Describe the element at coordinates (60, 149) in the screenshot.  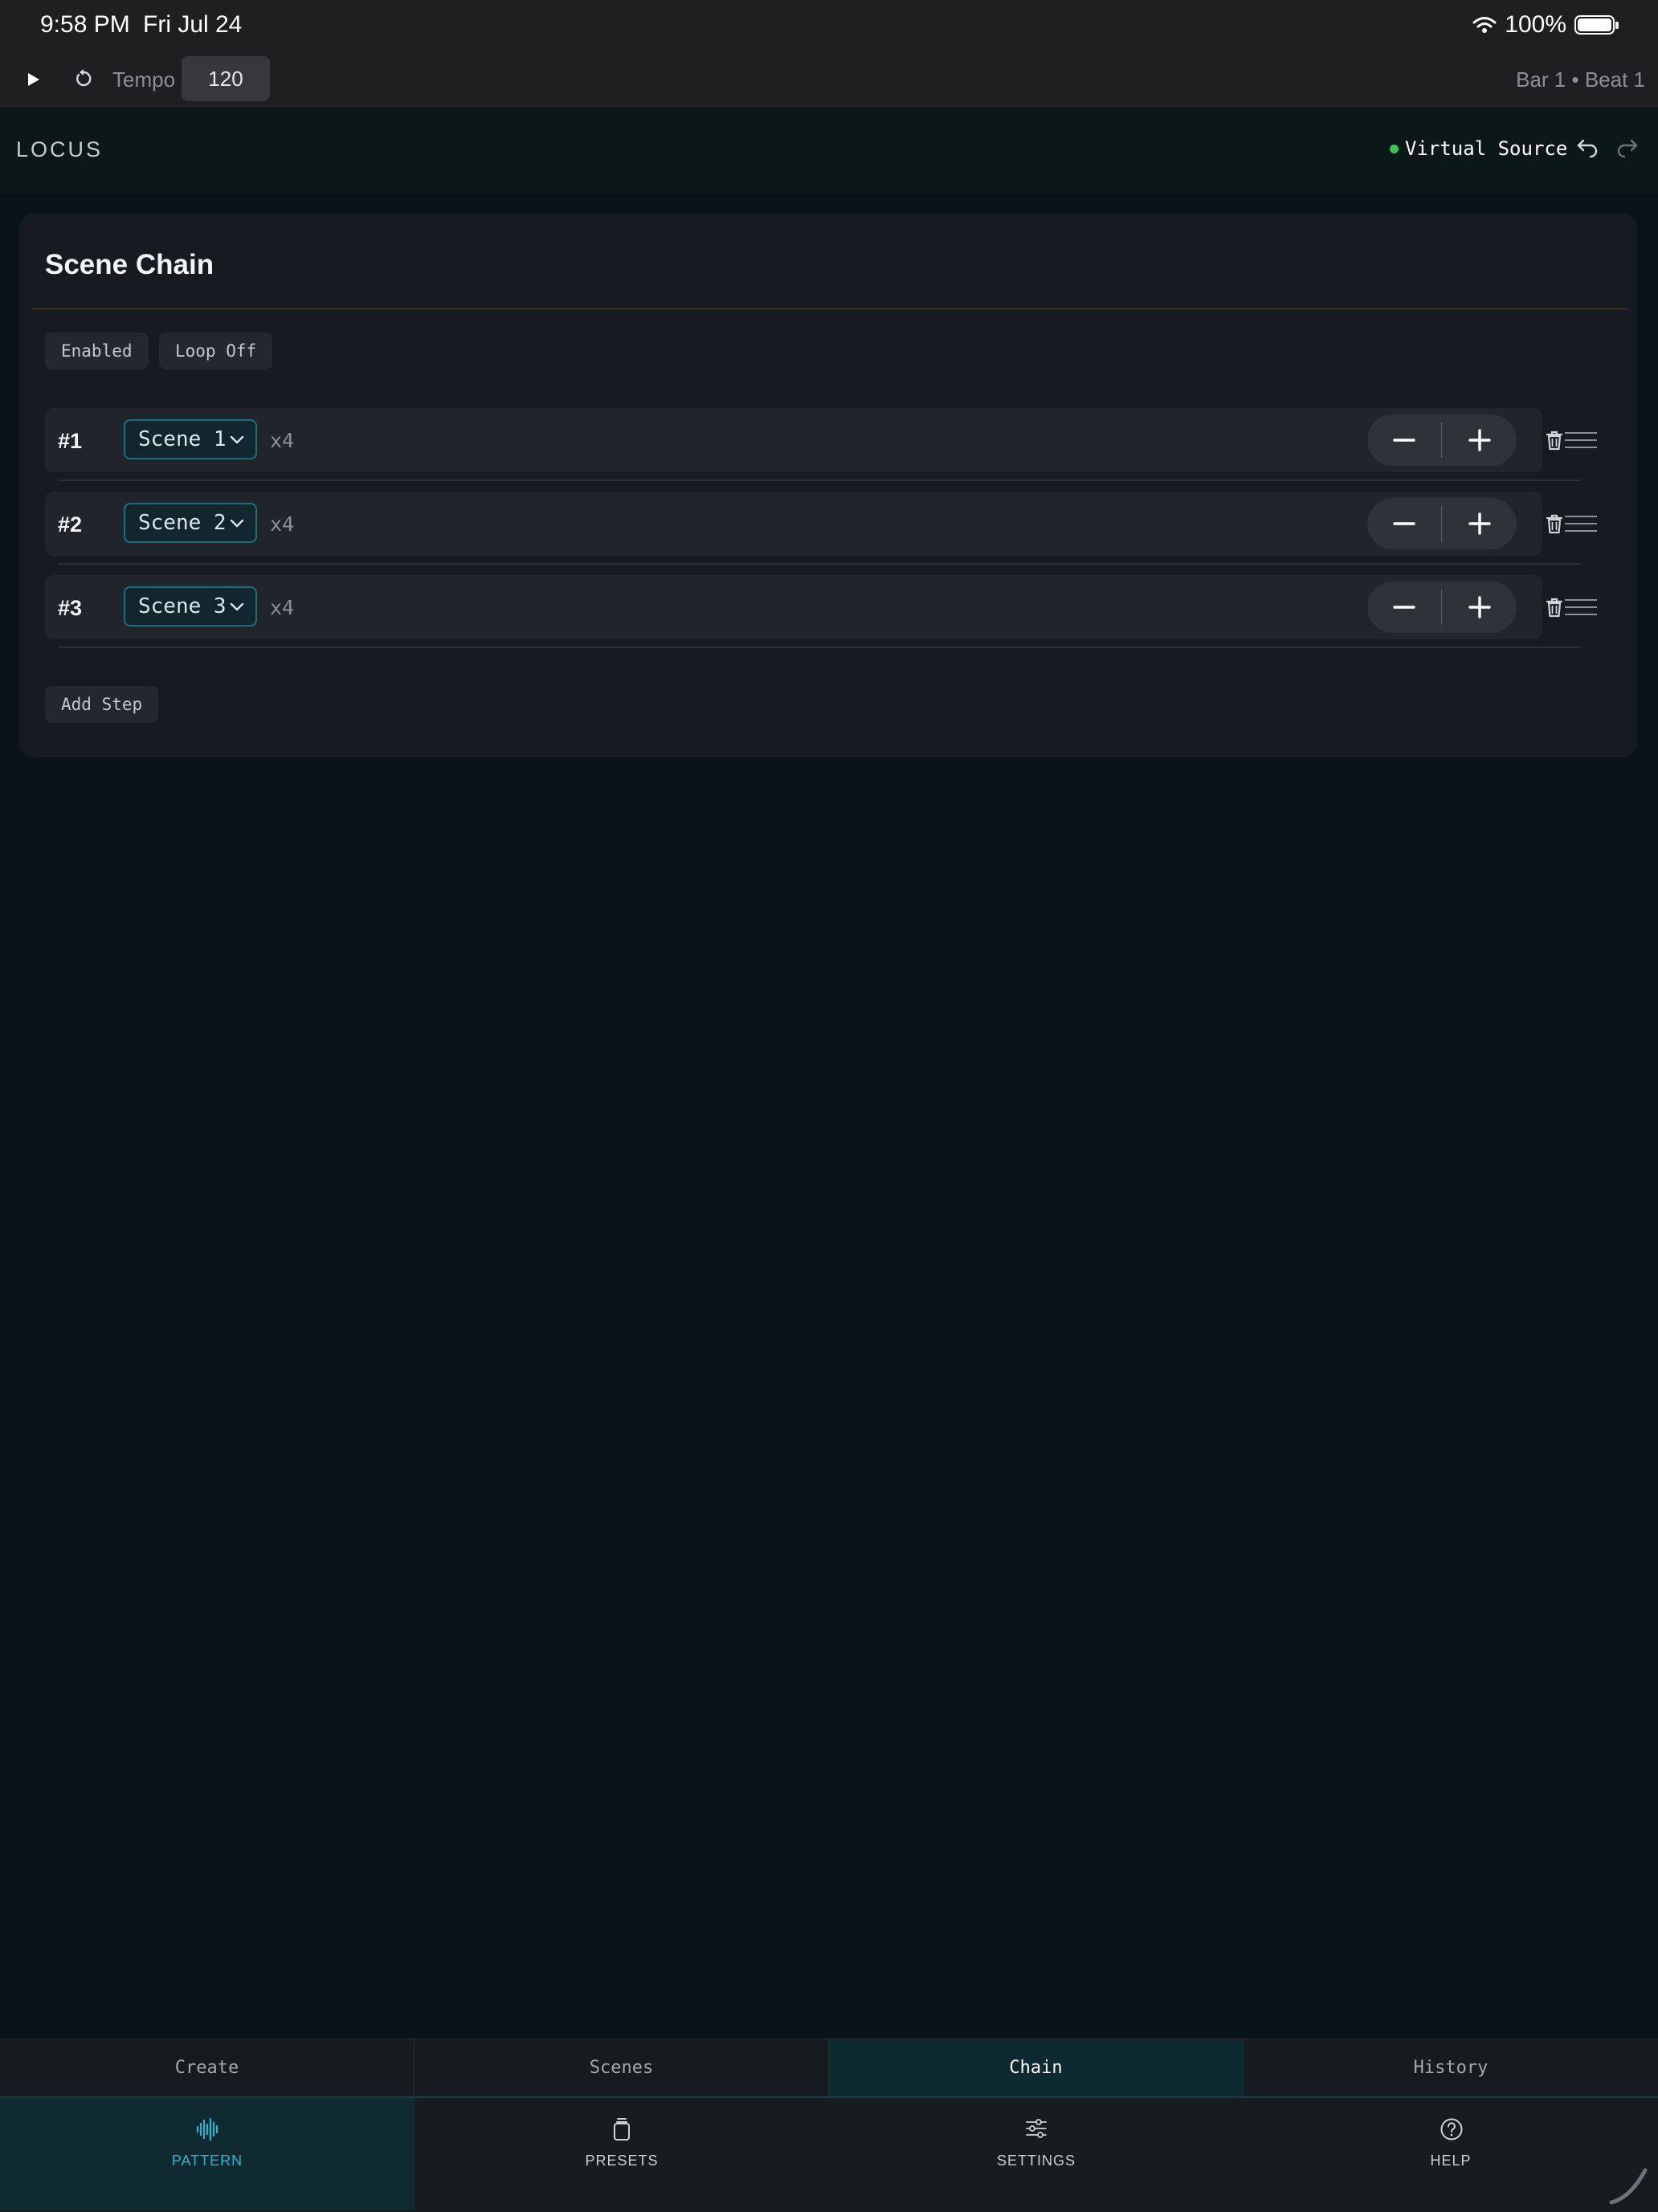
I see `app-title: LOCUS` at that location.